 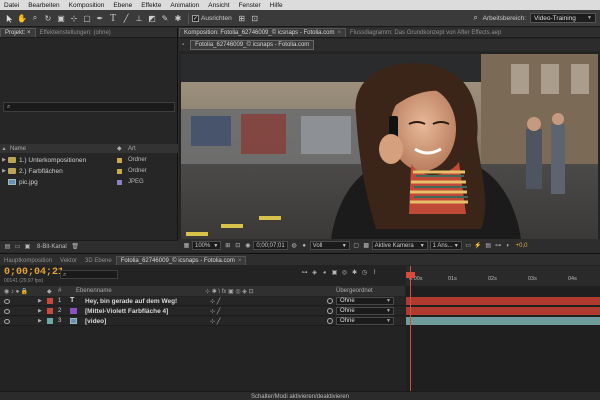 I want to click on menu-item: Komposition, so click(x=87, y=5).